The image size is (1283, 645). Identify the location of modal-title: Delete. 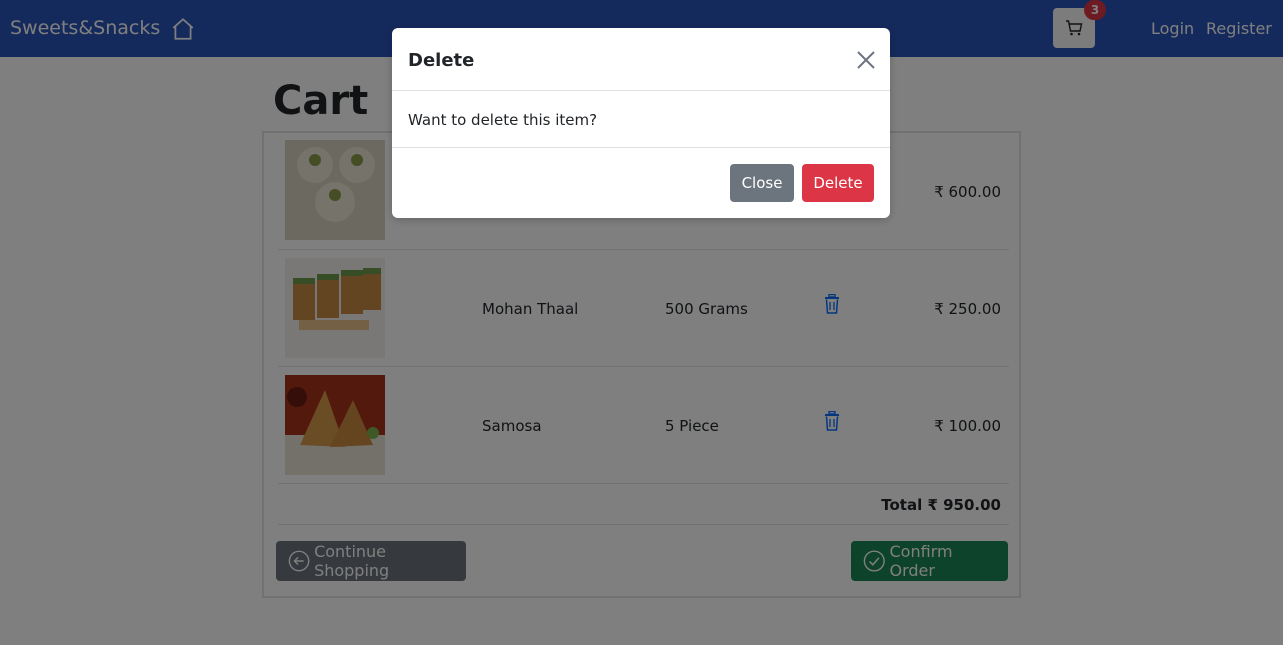
(441, 60).